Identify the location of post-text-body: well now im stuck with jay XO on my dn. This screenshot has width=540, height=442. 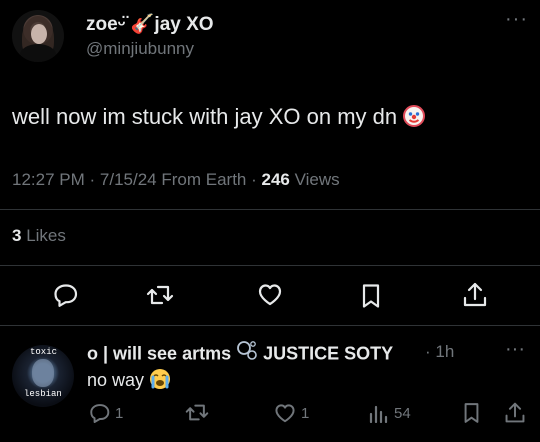
(205, 116).